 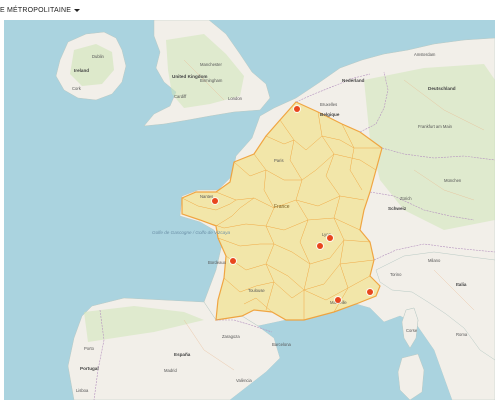 I want to click on label-bay-of-biscay: Golfe de Gascogne / Golfo de Vizcaya, so click(x=191, y=232).